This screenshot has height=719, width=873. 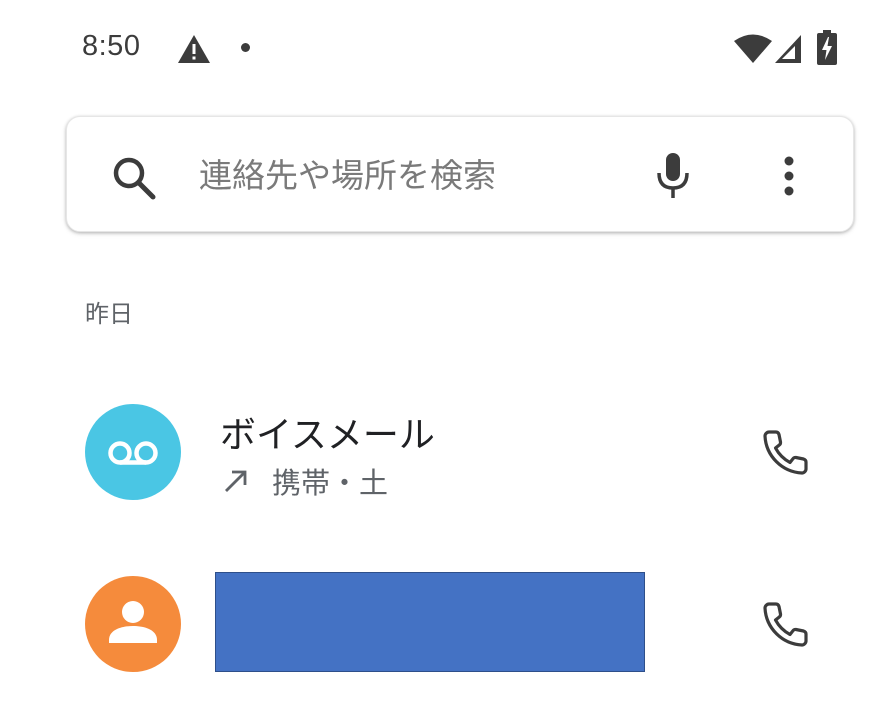 What do you see at coordinates (788, 49) in the screenshot?
I see `cell-signal-icon` at bounding box center [788, 49].